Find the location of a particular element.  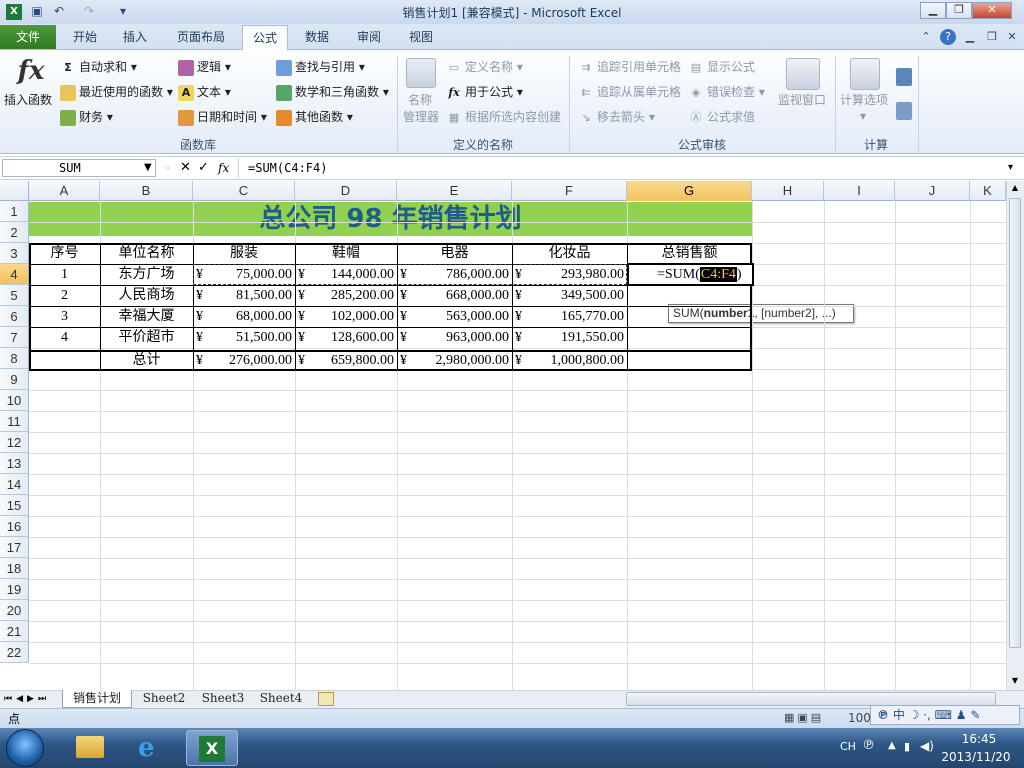

tab-home: 开始 is located at coordinates (85, 37).